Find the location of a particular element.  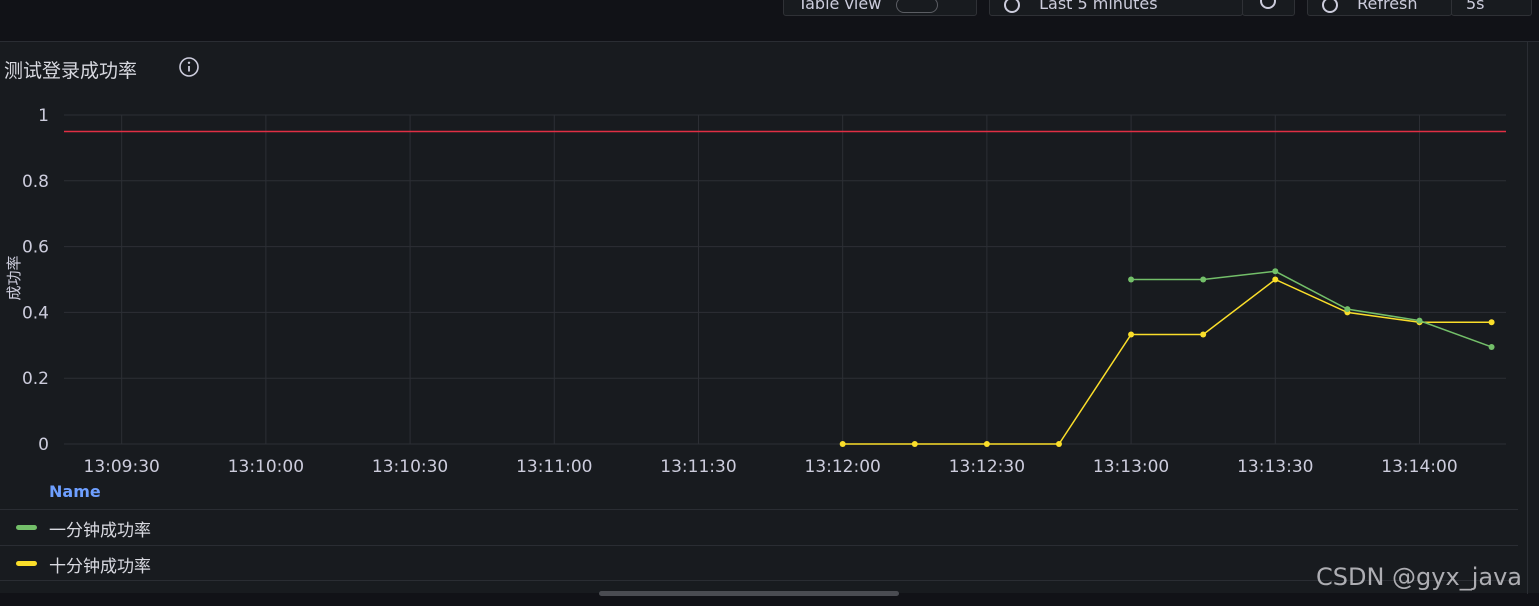

clock-icon is located at coordinates (1012, 6).